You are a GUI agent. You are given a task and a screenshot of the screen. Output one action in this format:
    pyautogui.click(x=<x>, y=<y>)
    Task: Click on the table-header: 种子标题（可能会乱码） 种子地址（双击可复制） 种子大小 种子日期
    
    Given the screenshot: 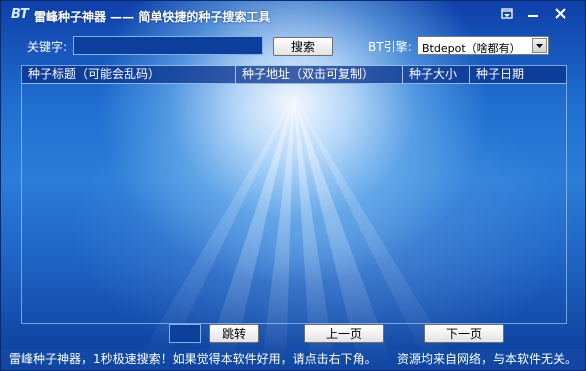 What is the action you would take?
    pyautogui.click(x=294, y=75)
    